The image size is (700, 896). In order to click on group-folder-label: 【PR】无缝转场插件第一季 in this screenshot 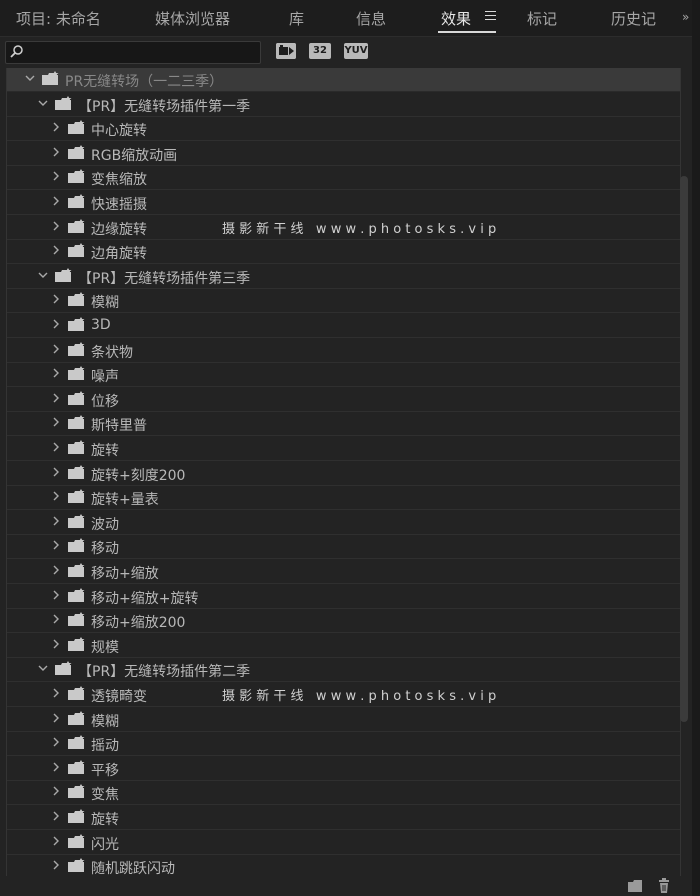, I will do `click(164, 106)`.